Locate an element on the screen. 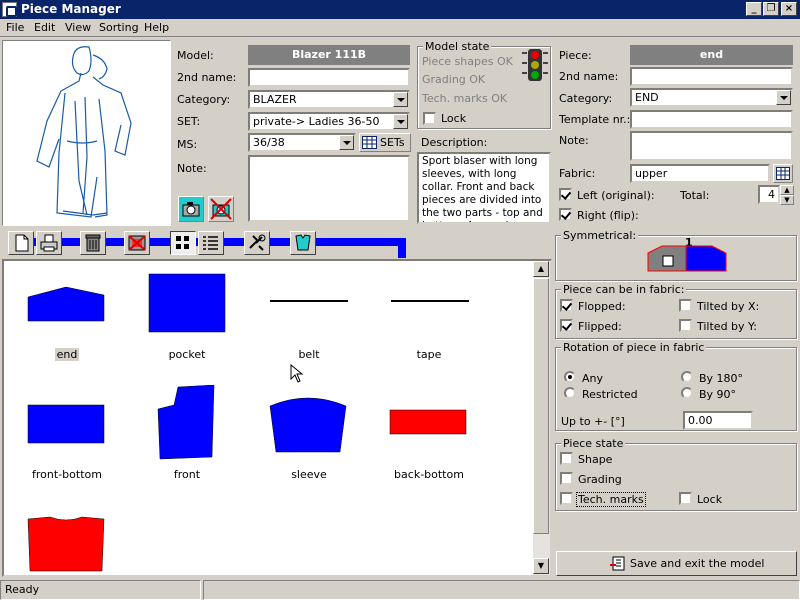 The width and height of the screenshot is (800, 600). menu-sorting: Sorting is located at coordinates (119, 27).